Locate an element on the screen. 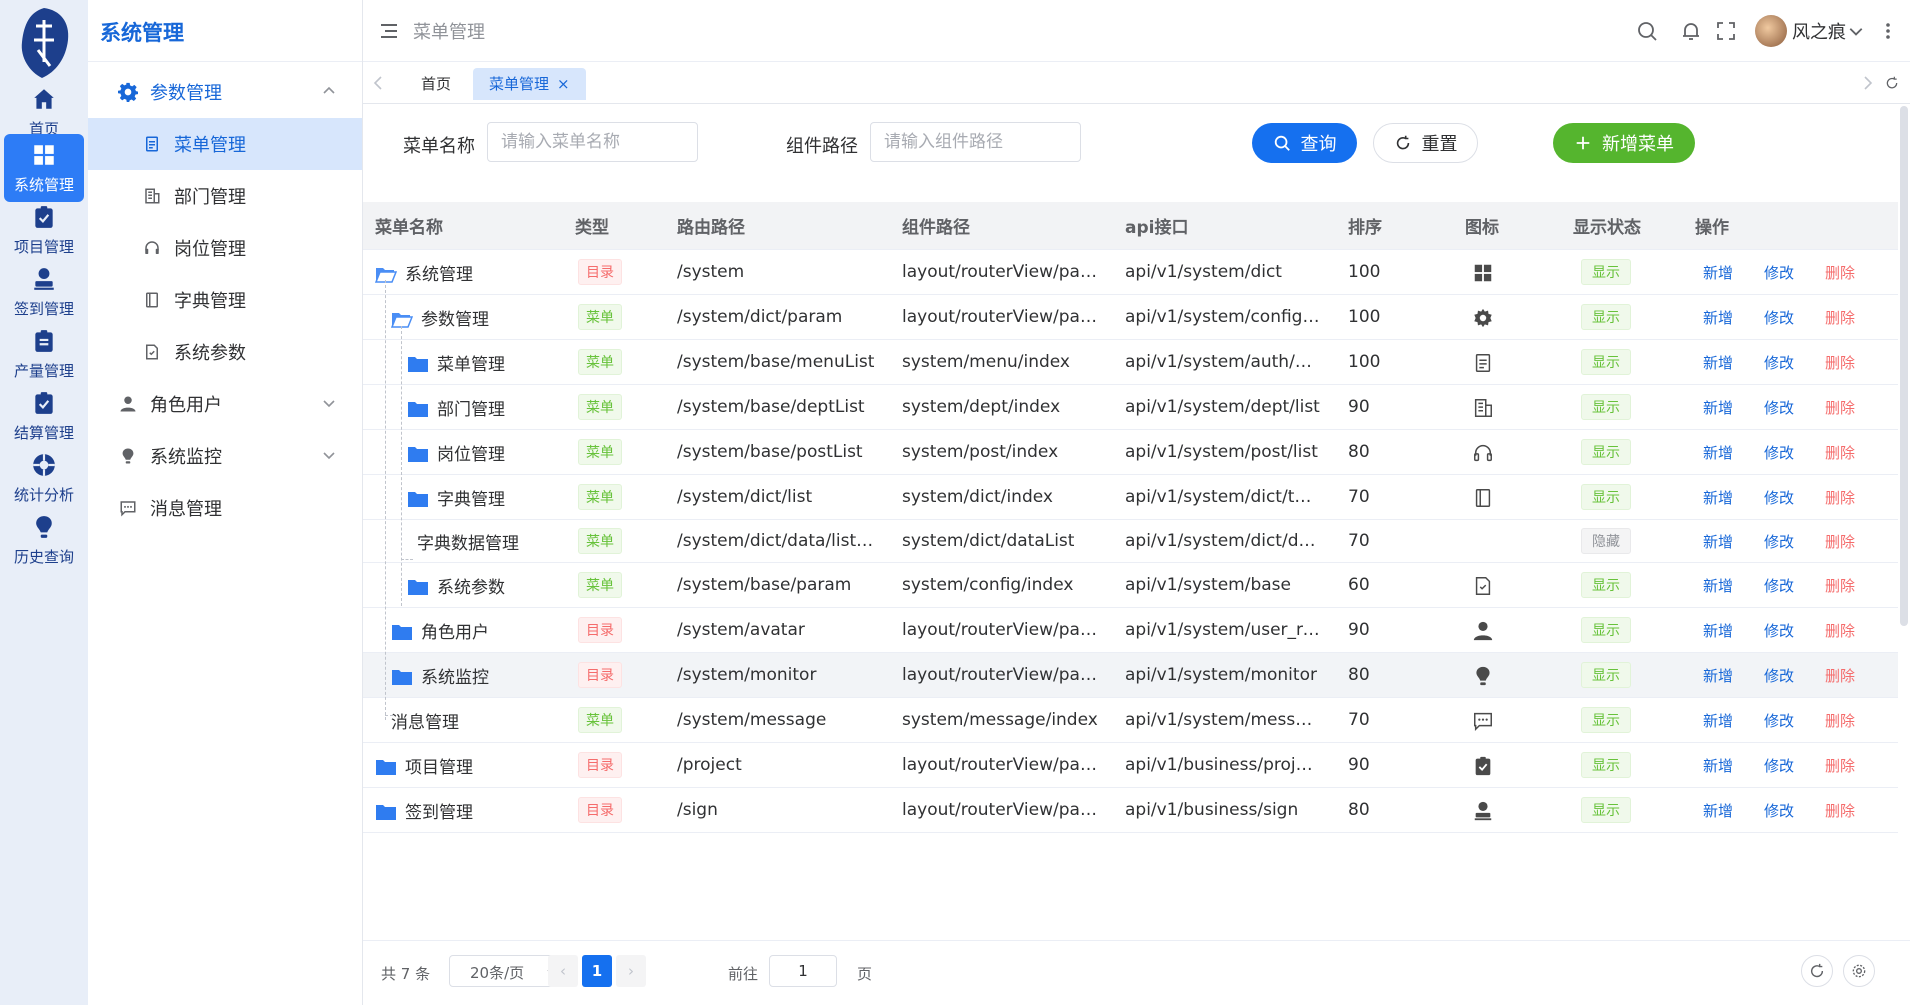 This screenshot has height=1005, width=1910. table-settings-button is located at coordinates (1859, 971).